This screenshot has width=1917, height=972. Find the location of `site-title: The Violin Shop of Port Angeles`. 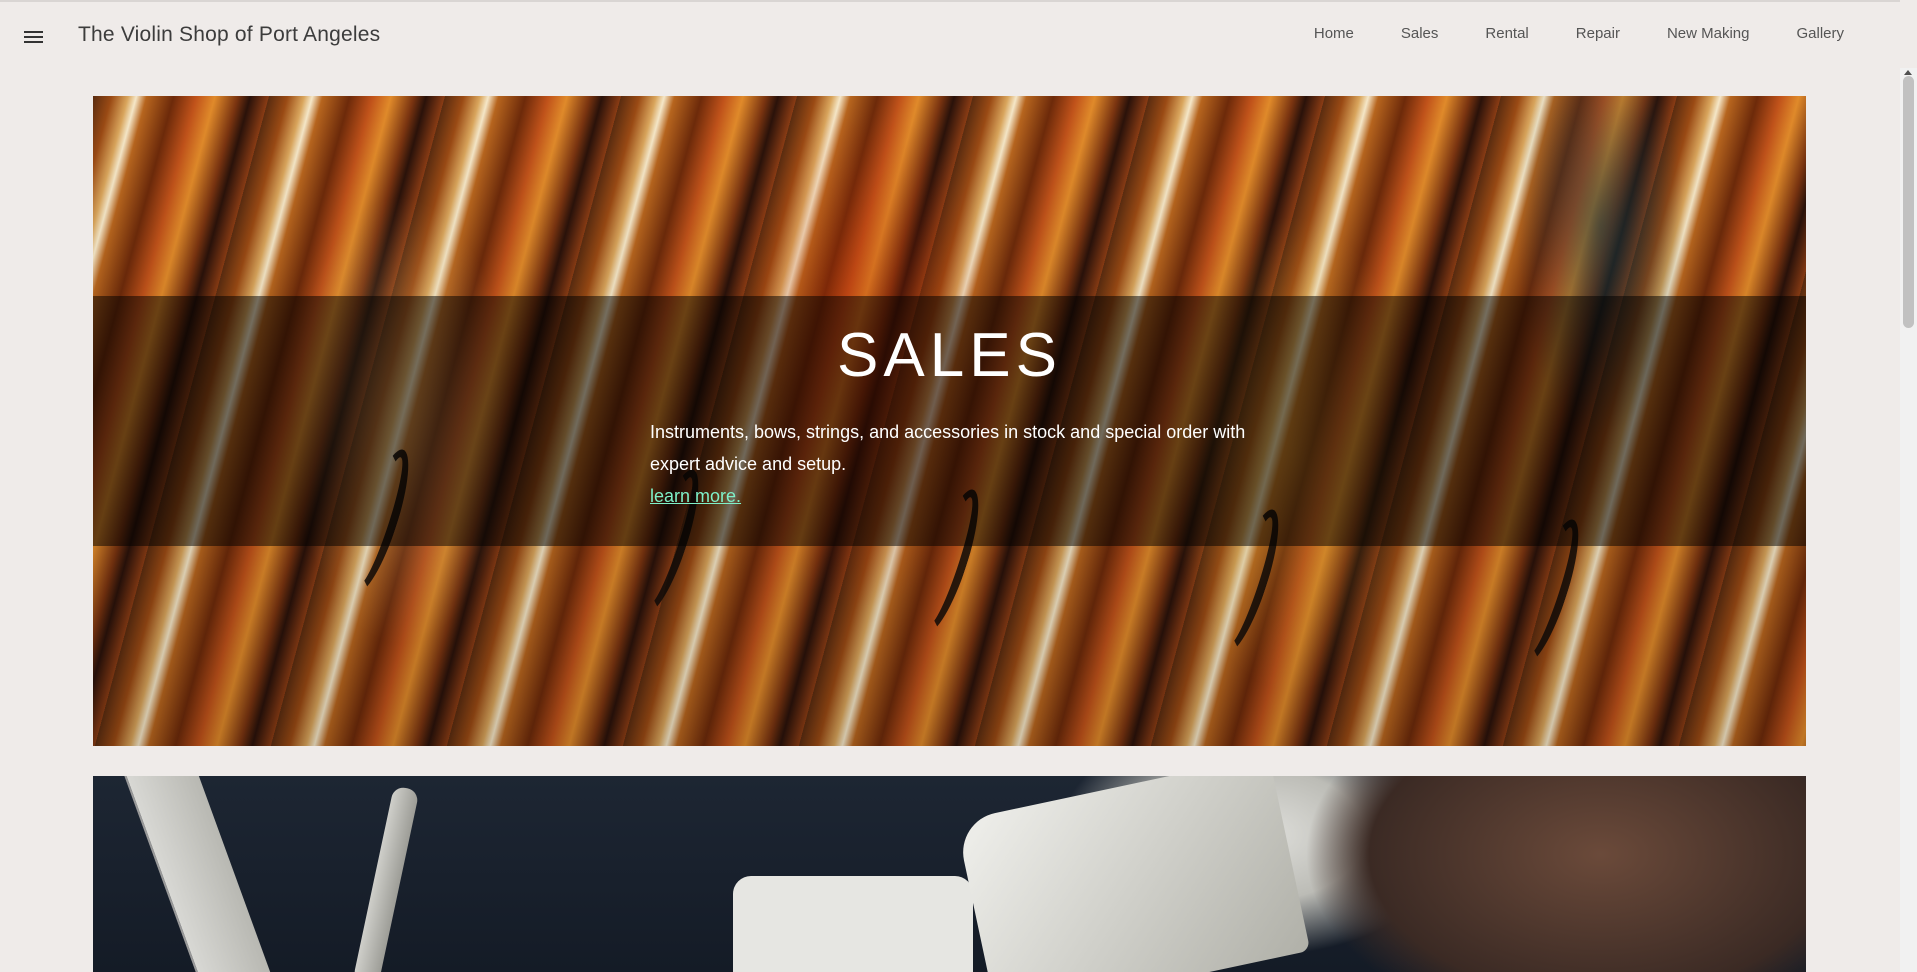

site-title: The Violin Shop of Port Angeles is located at coordinates (229, 35).